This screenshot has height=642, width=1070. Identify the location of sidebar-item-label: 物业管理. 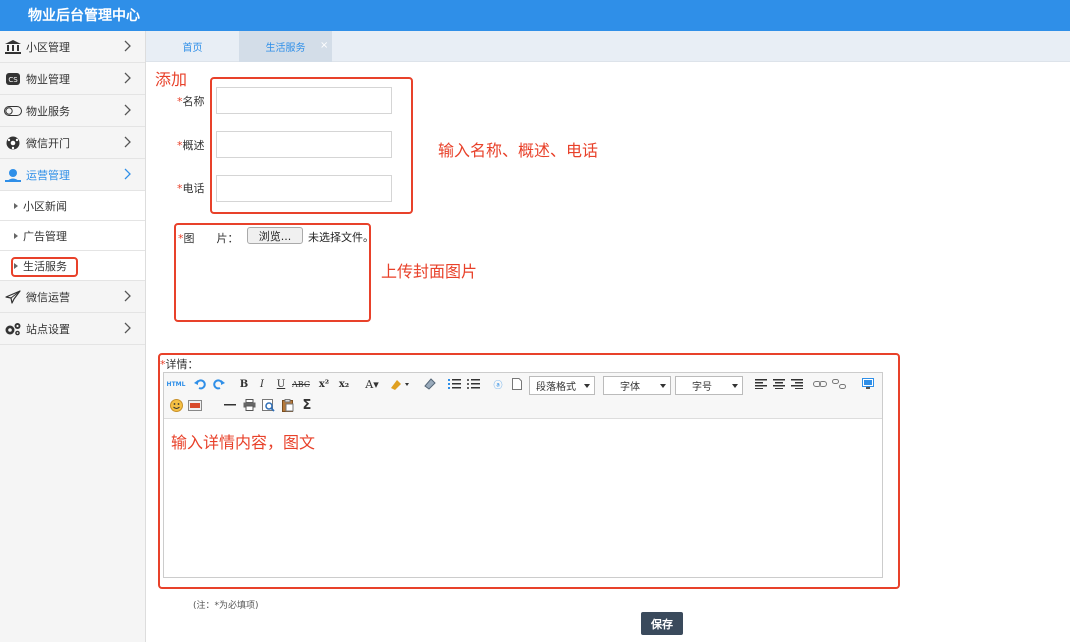
(48, 79).